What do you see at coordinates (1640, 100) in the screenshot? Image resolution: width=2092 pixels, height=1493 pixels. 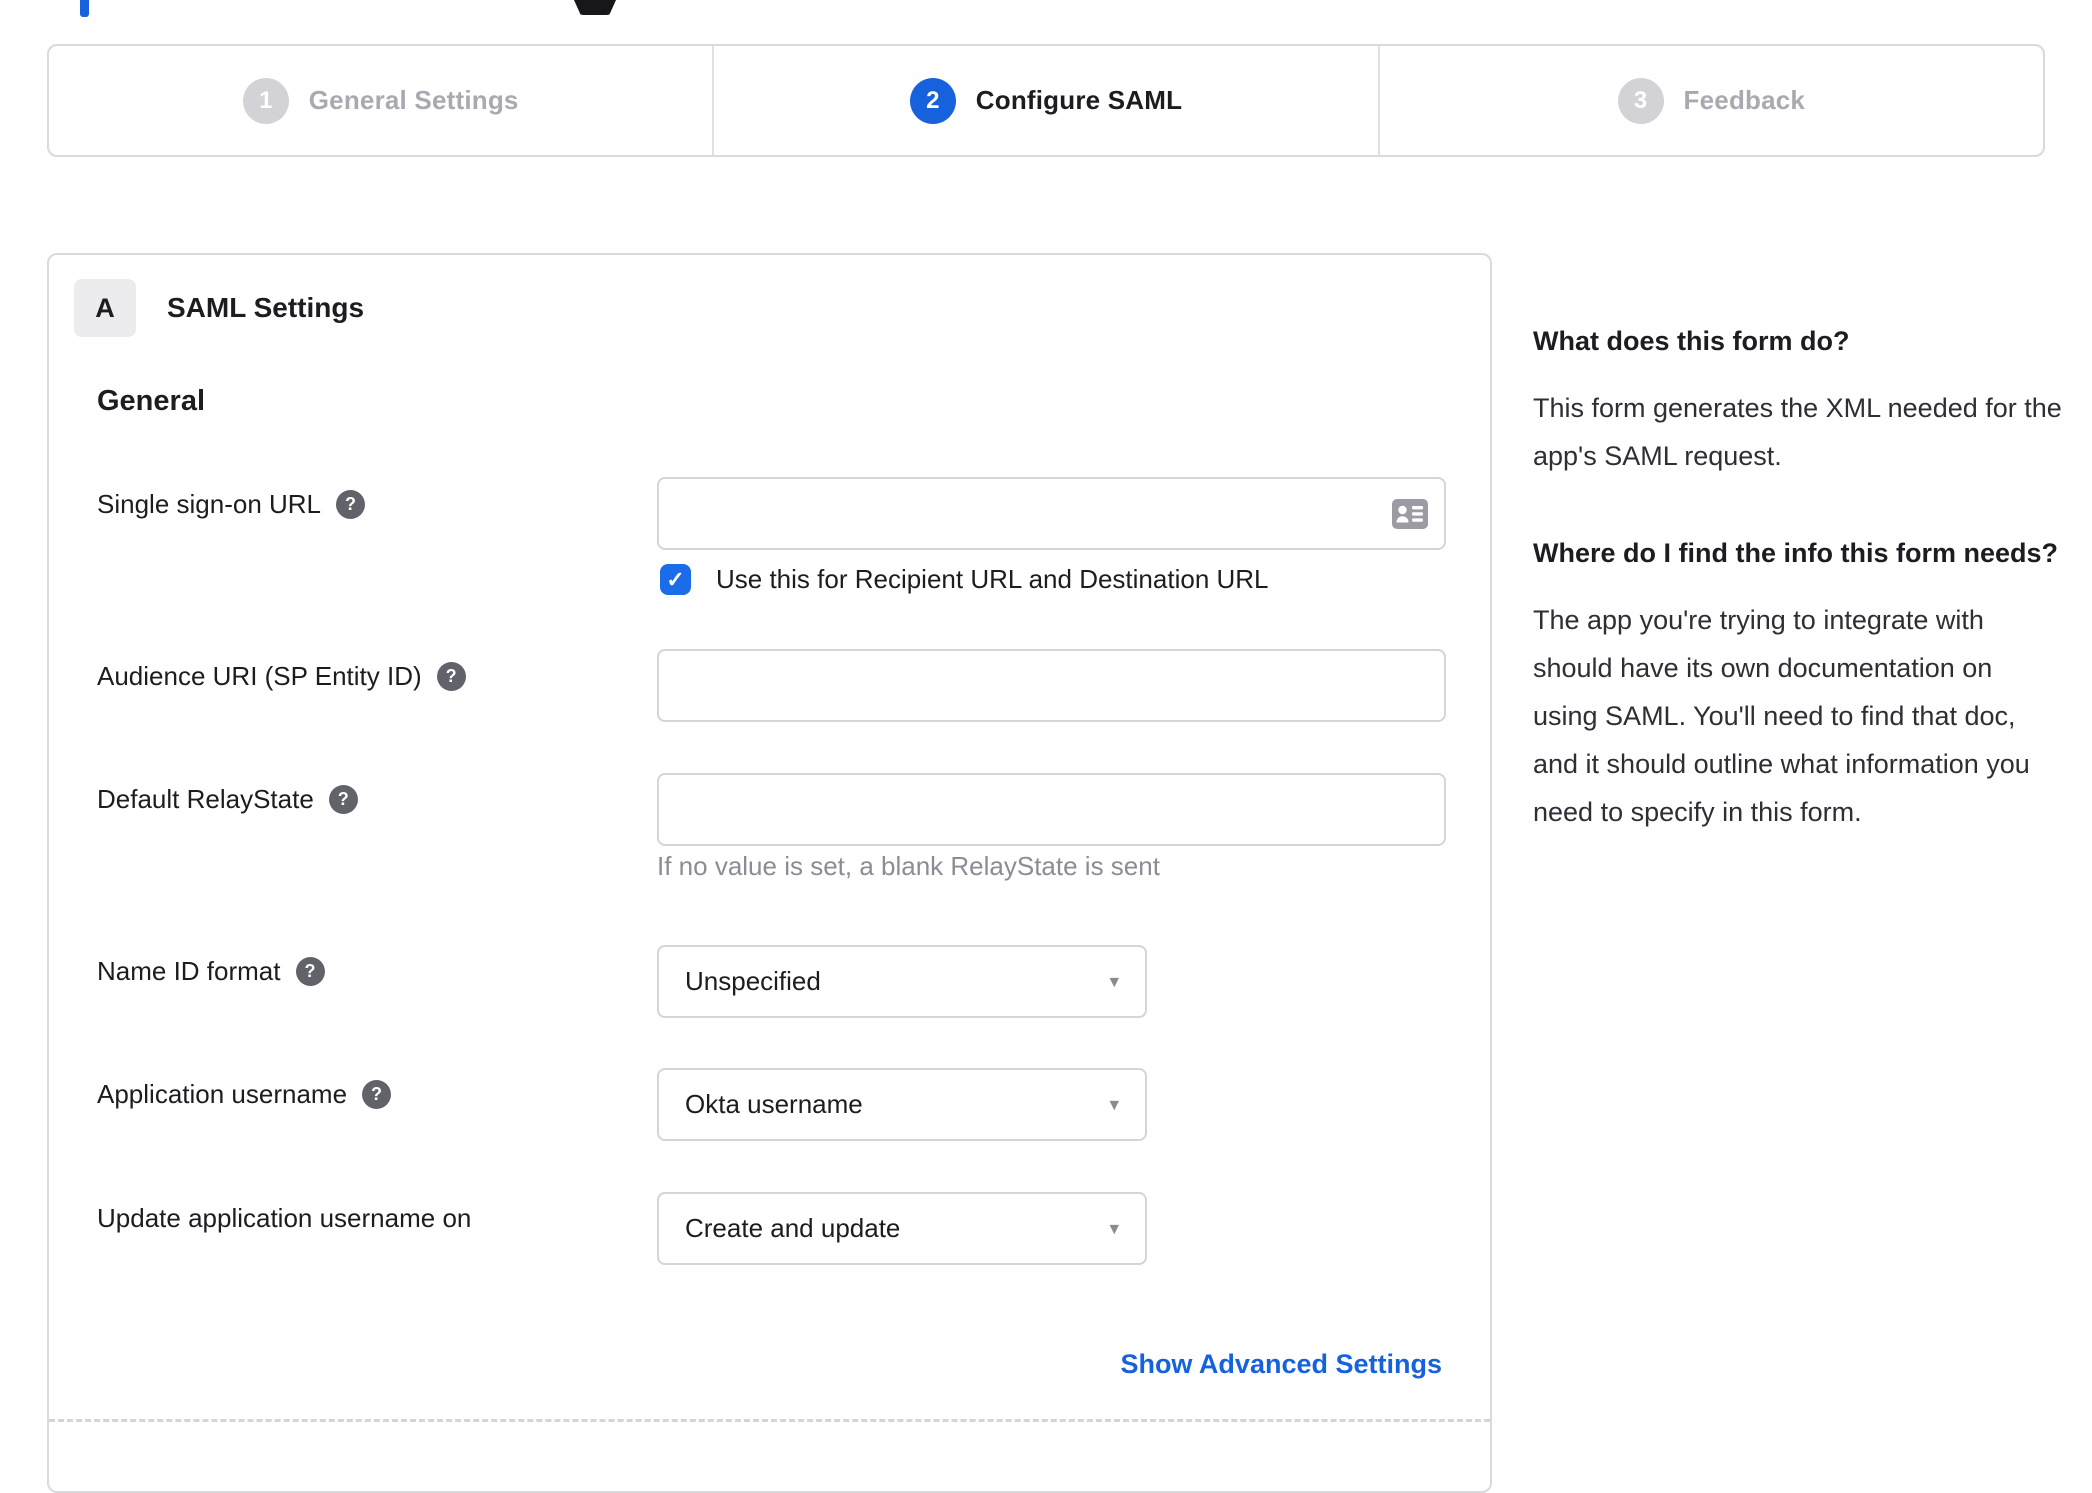 I see `step-number-badge: 3` at bounding box center [1640, 100].